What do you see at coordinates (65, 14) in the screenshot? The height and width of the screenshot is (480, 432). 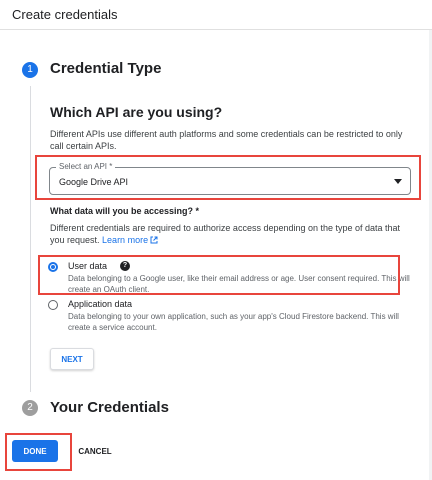 I see `dialog-title: Create credentials` at bounding box center [65, 14].